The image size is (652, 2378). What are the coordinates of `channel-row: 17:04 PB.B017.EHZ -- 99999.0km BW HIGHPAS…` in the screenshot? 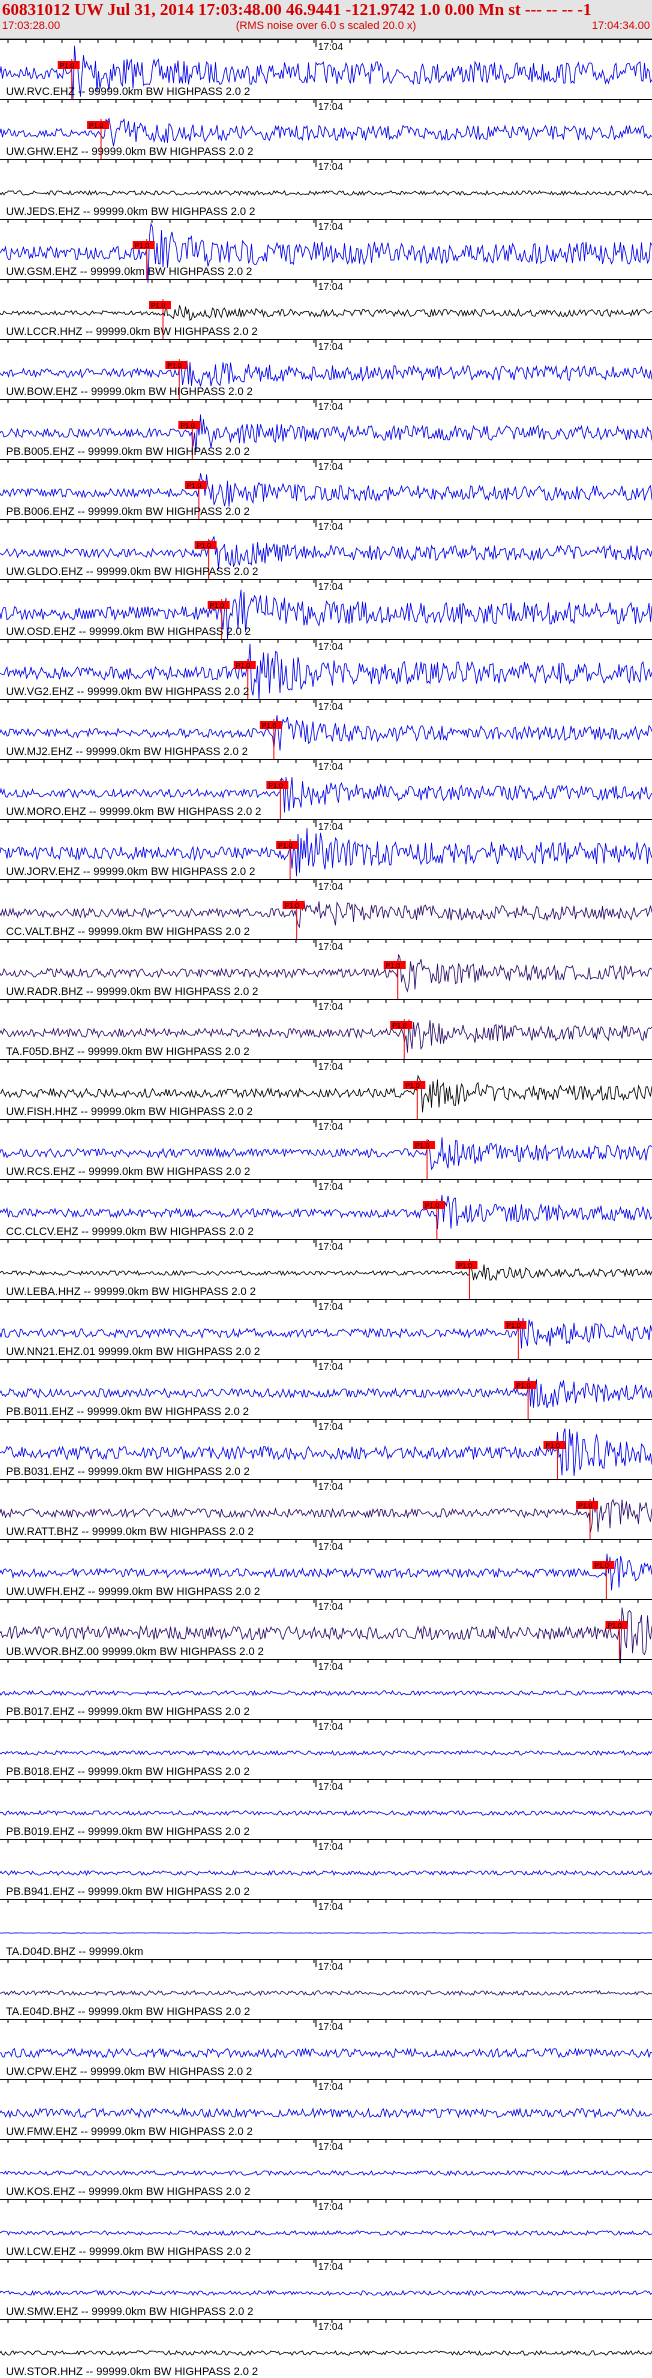 It's located at (326, 1688).